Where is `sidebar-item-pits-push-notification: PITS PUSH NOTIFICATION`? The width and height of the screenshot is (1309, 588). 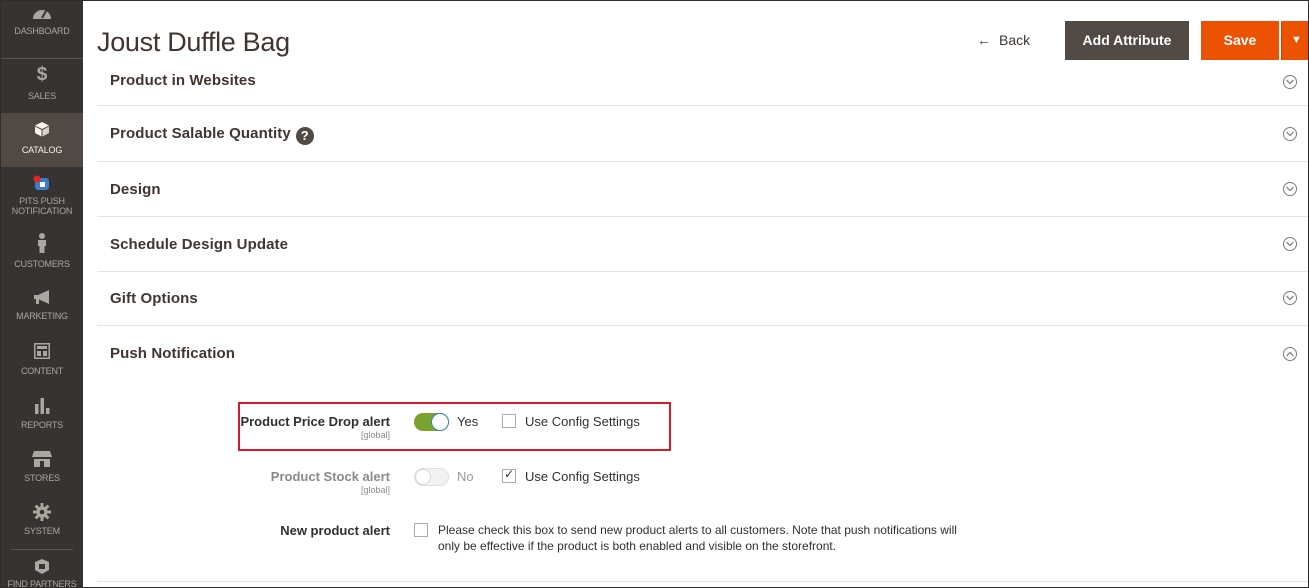
sidebar-item-pits-push-notification: PITS PUSH NOTIFICATION is located at coordinates (42, 195).